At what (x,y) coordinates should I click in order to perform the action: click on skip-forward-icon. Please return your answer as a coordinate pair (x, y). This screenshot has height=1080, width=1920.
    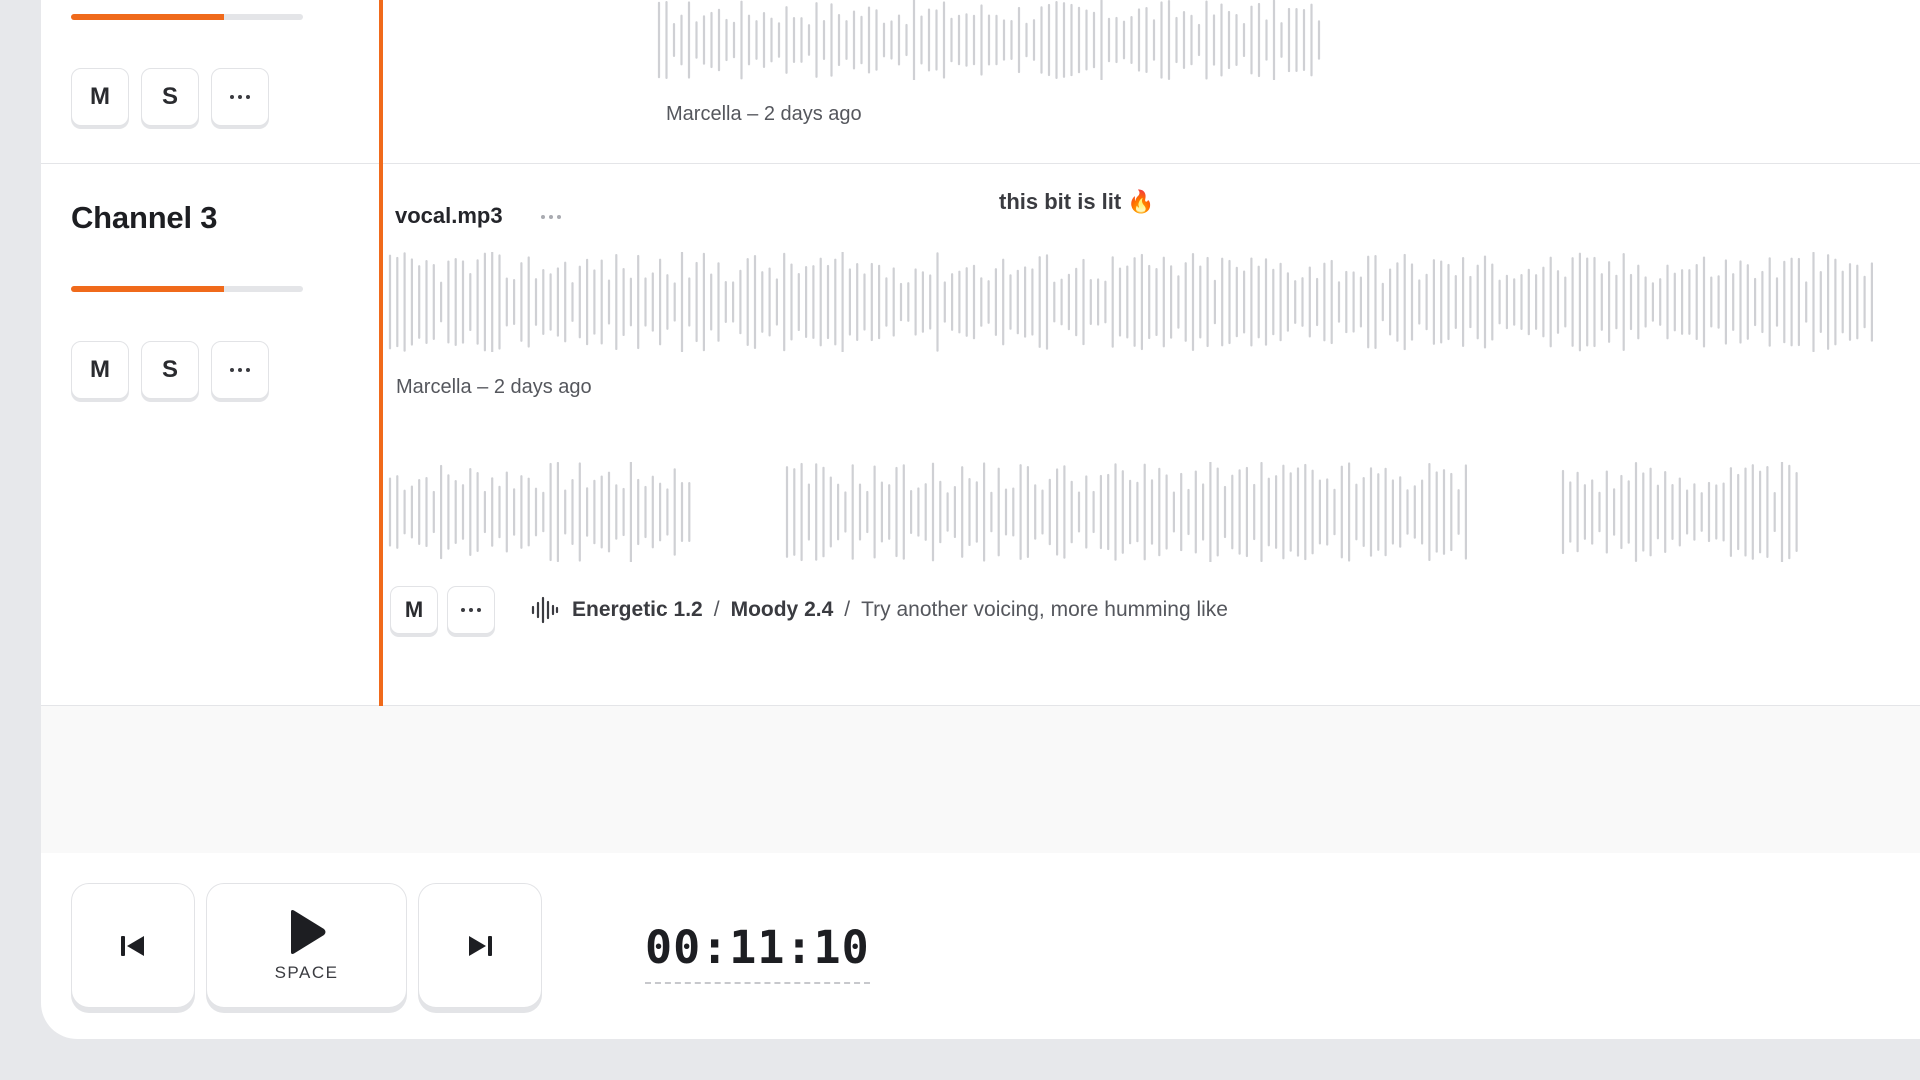
    Looking at the image, I should click on (480, 945).